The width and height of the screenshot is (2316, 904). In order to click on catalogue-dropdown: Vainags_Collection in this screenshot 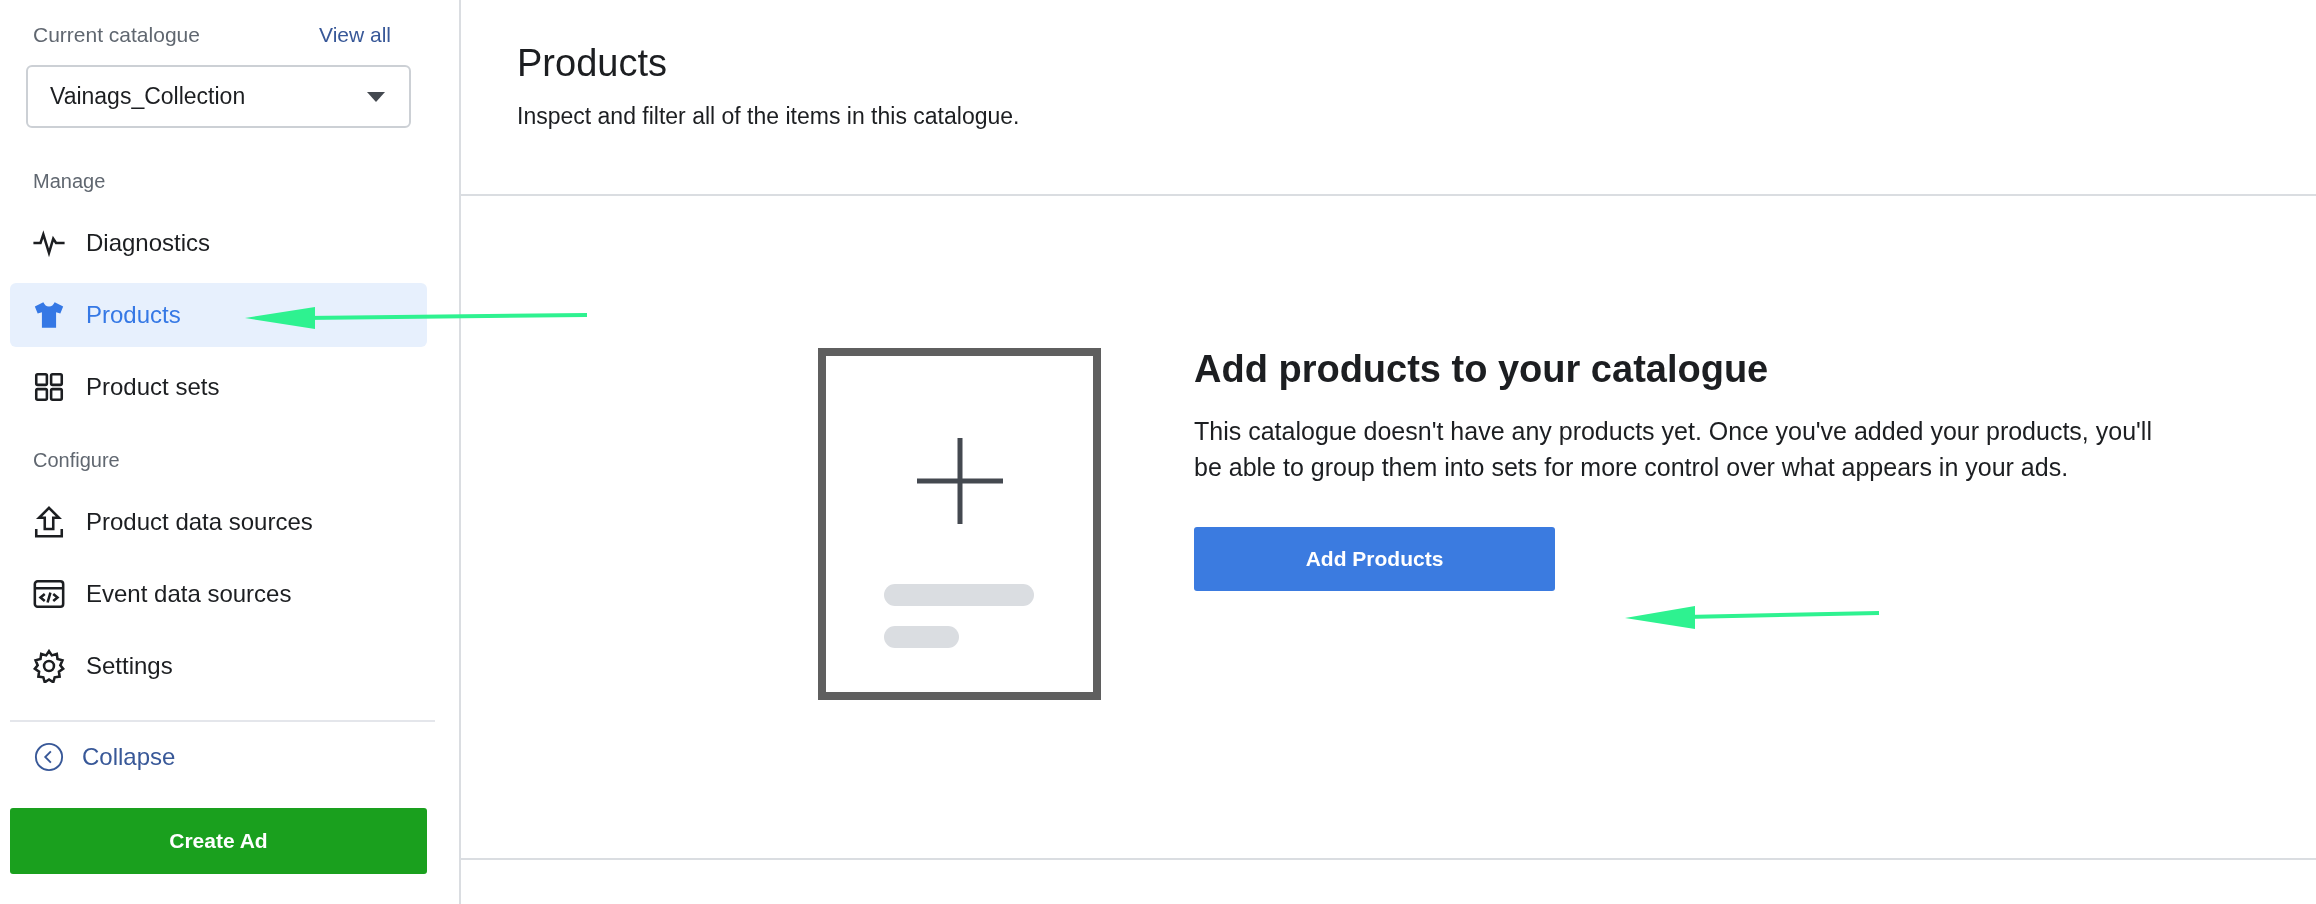, I will do `click(218, 96)`.